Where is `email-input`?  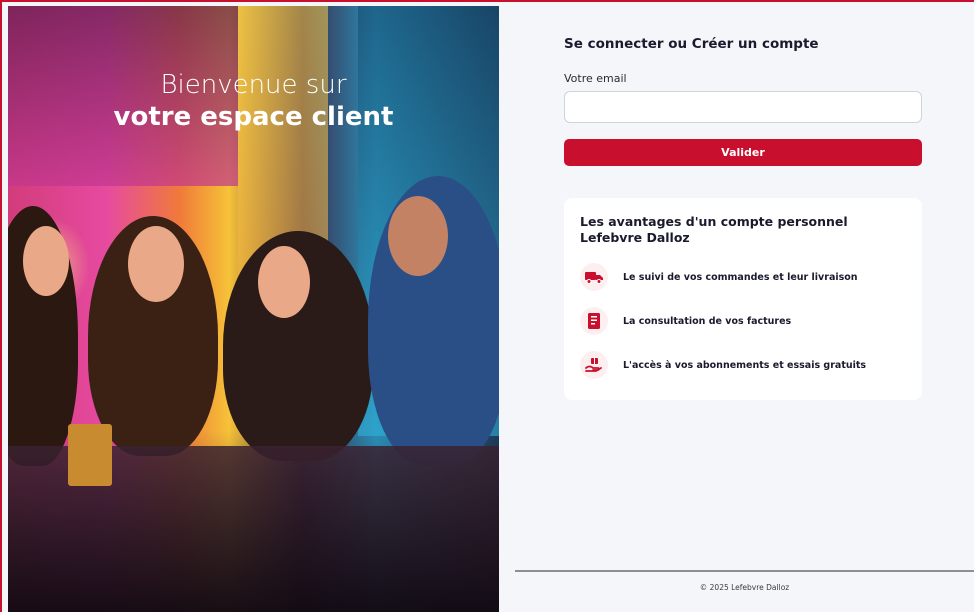
email-input is located at coordinates (743, 107).